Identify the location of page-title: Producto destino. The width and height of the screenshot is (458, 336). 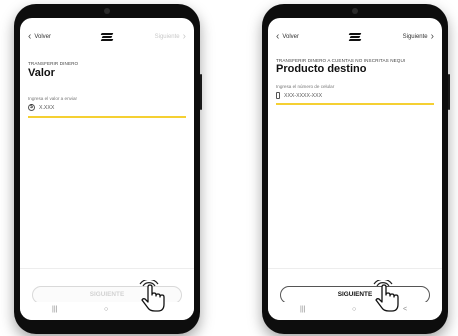
(321, 69).